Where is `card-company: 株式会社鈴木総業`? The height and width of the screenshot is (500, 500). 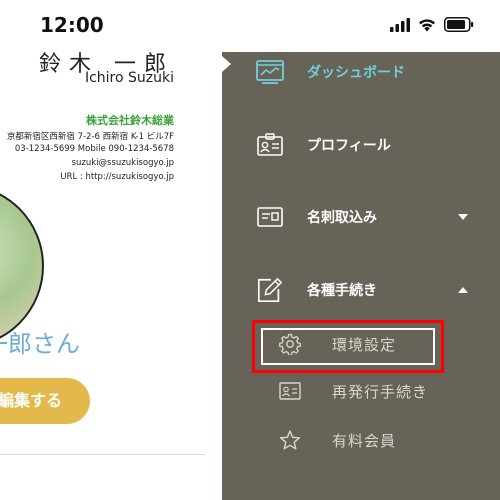
card-company: 株式会社鈴木総業 is located at coordinates (130, 120).